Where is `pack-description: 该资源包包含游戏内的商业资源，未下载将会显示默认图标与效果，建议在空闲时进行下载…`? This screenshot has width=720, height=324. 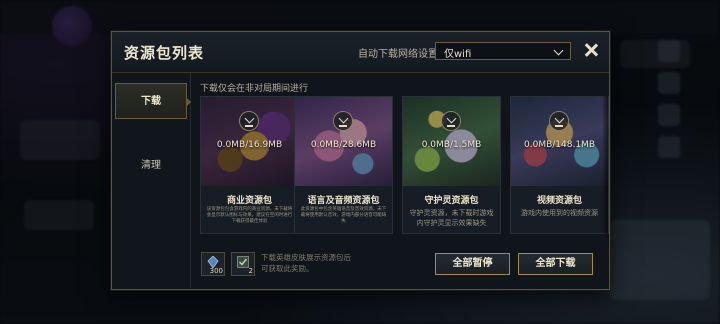
pack-description: 该资源包包含游戏内的商业资源，未下载将会显示默认图标与效果，建议在空闲时进行下载… is located at coordinates (249, 215).